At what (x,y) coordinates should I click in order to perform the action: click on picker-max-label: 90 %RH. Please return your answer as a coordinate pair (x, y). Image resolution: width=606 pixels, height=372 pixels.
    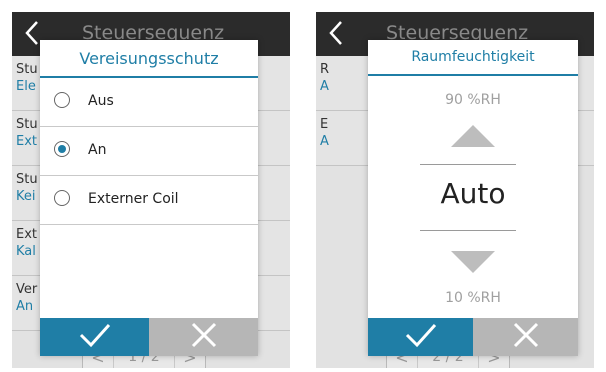
    Looking at the image, I should click on (473, 100).